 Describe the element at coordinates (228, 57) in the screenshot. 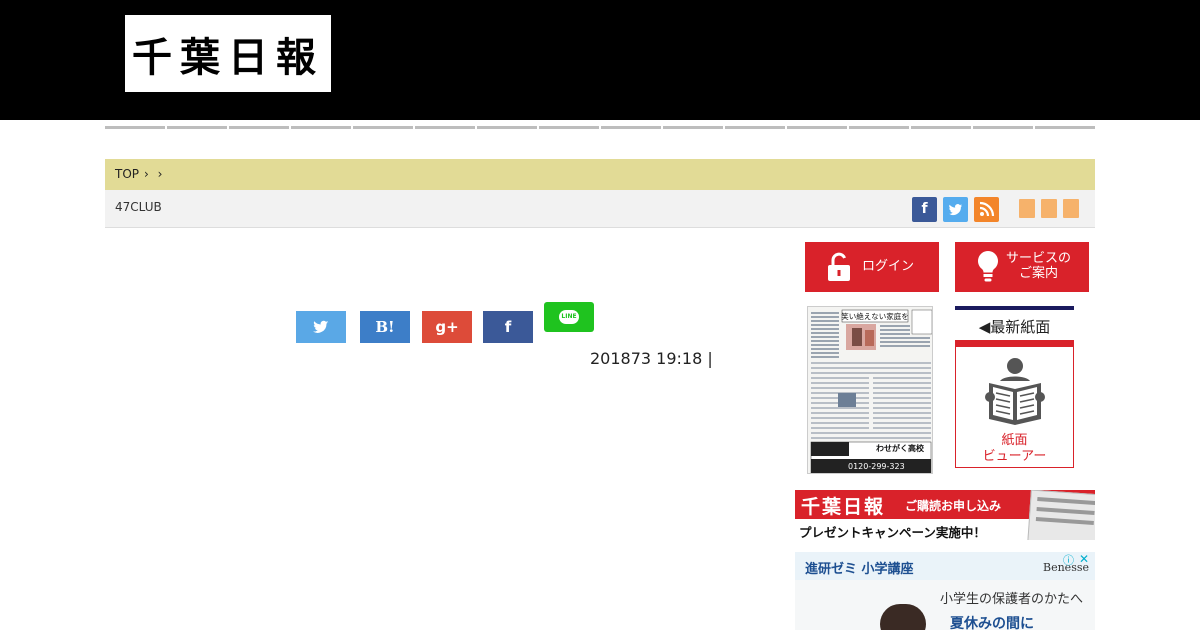

I see `logo-text: 千葉日報` at that location.